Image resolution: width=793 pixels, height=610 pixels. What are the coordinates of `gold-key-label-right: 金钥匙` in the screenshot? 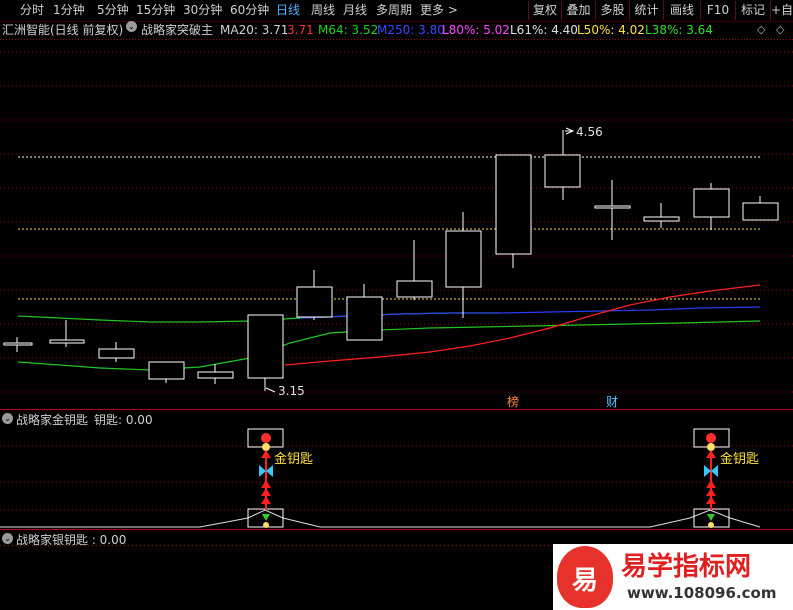 It's located at (740, 459).